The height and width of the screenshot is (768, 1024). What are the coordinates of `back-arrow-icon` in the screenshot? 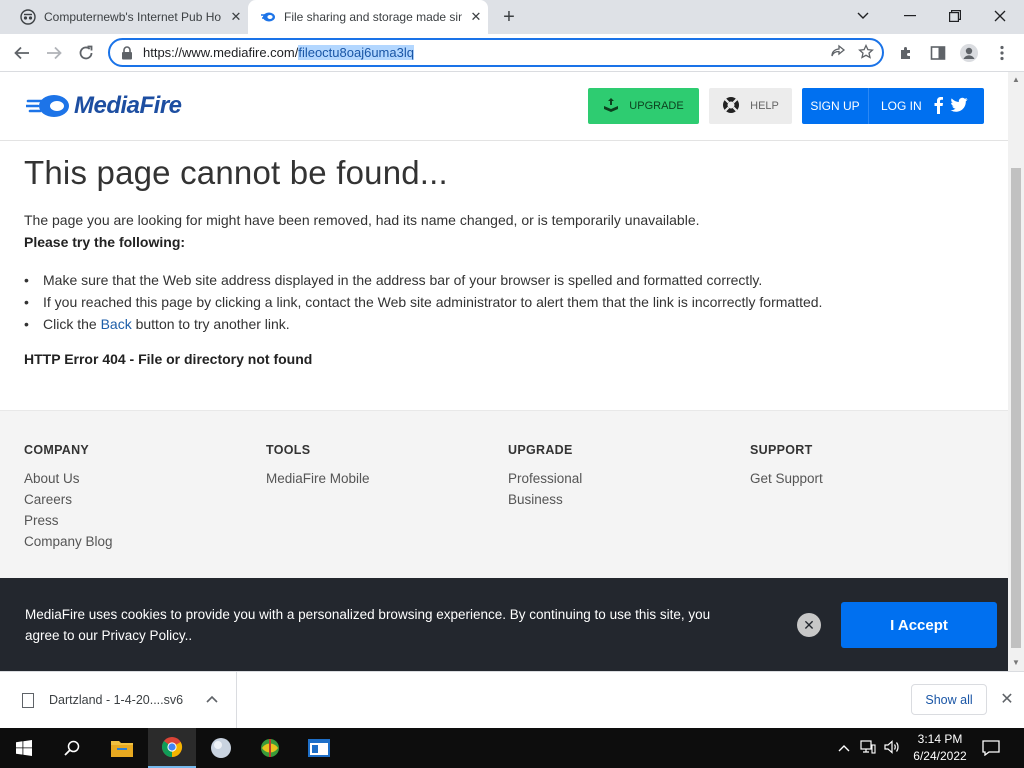 It's located at (22, 53).